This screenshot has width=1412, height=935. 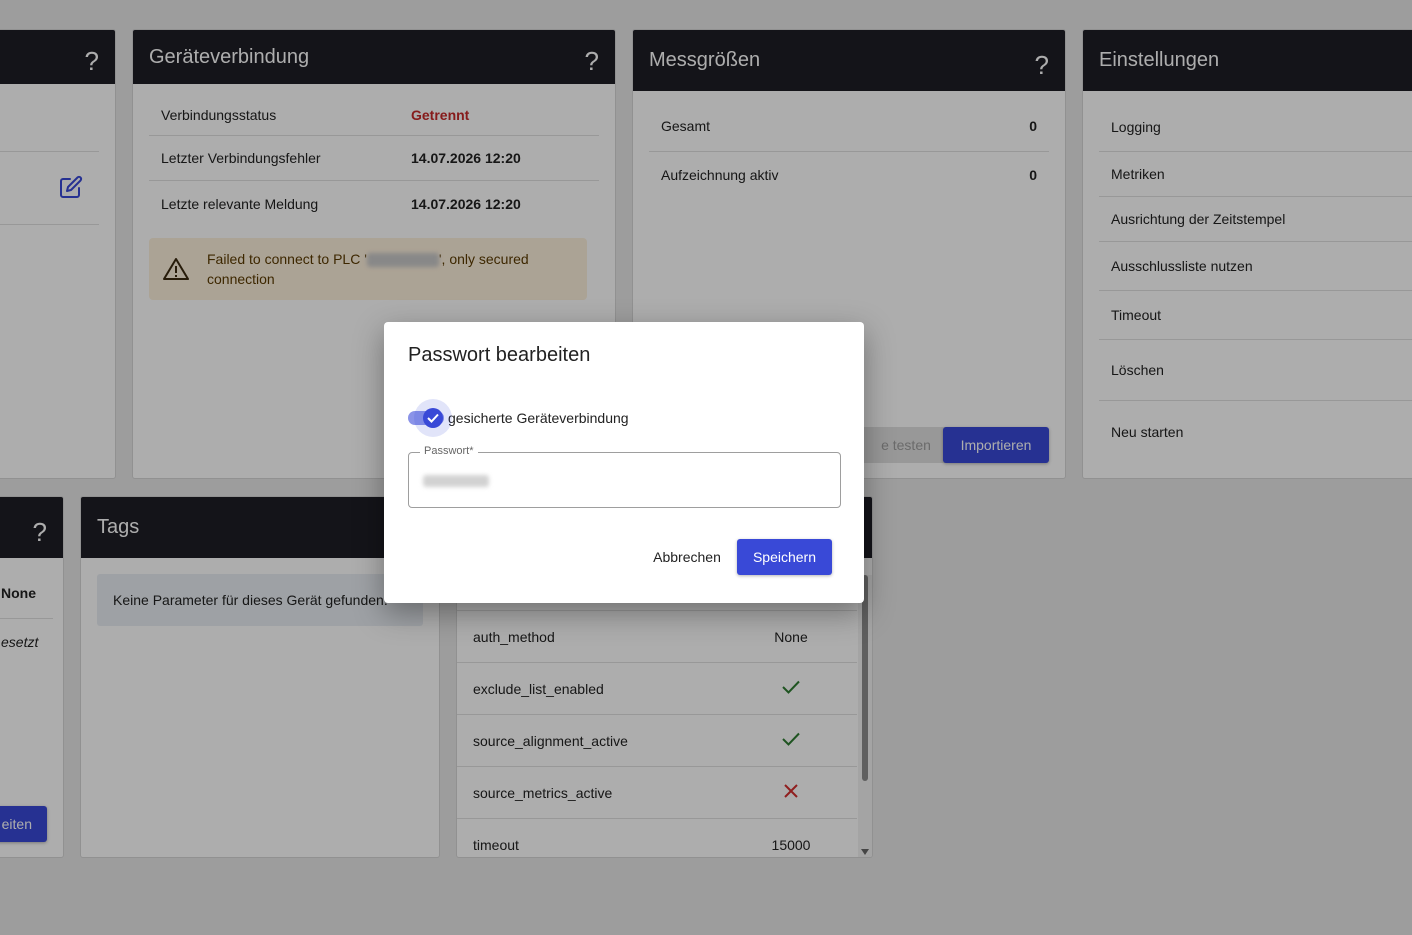 What do you see at coordinates (538, 418) in the screenshot?
I see `toggle-label: gesicherte Geräteverbindung` at bounding box center [538, 418].